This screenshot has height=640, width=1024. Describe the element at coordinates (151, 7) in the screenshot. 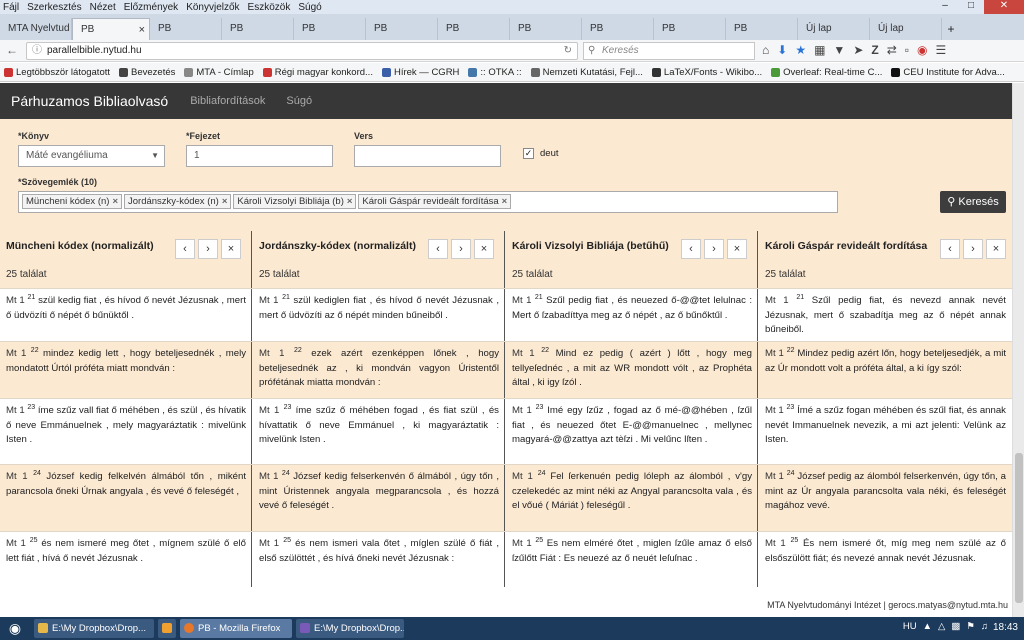

I see `menu-item: Előzmények` at that location.